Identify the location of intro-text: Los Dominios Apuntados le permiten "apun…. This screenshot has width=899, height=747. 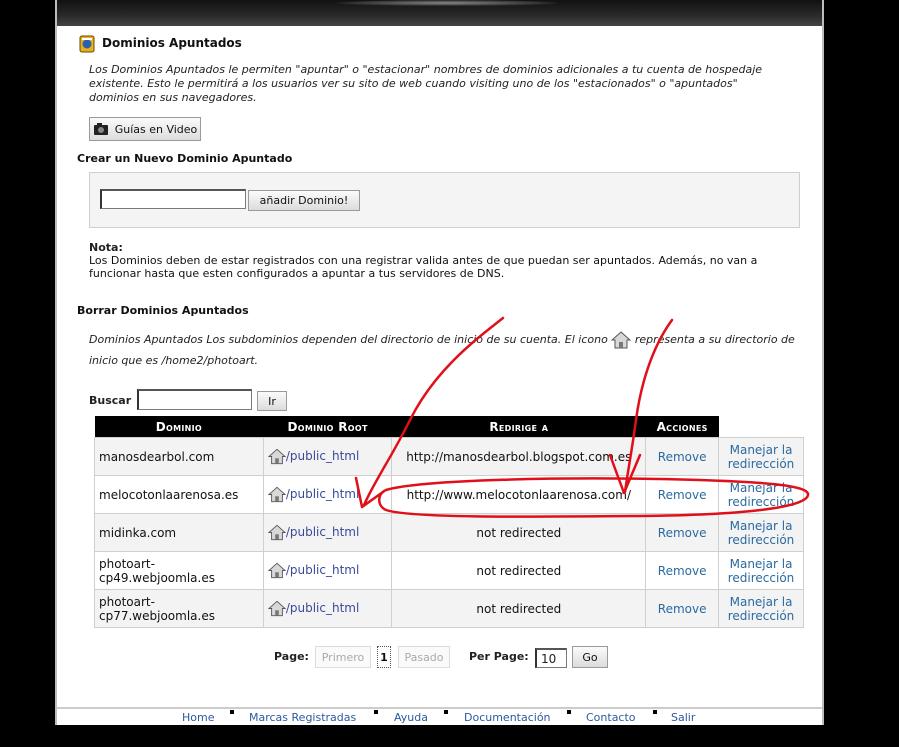
(426, 83).